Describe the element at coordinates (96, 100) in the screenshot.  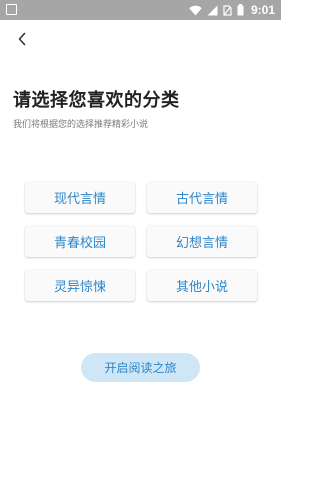
I see `page-title: 请选择您喜欢的分类` at that location.